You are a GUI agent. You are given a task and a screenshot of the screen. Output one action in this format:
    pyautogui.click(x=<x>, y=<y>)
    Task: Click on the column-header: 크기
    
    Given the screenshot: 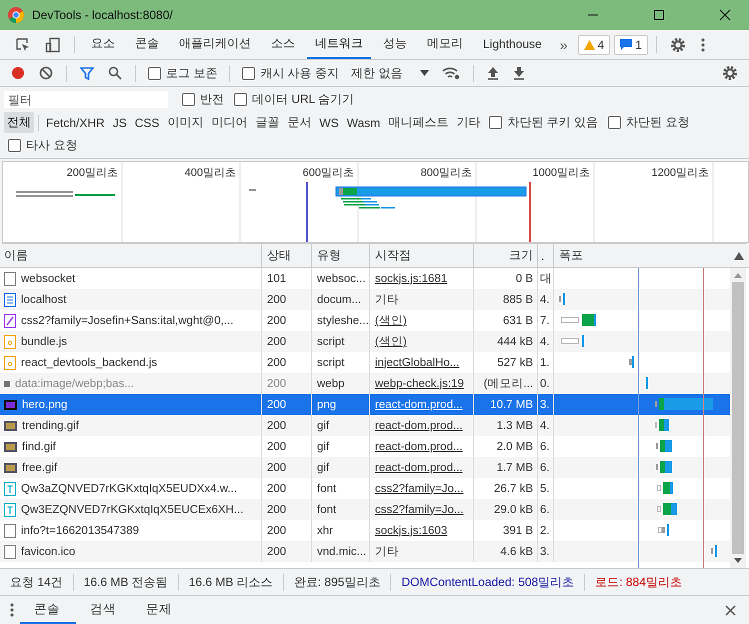 What is the action you would take?
    pyautogui.click(x=506, y=255)
    